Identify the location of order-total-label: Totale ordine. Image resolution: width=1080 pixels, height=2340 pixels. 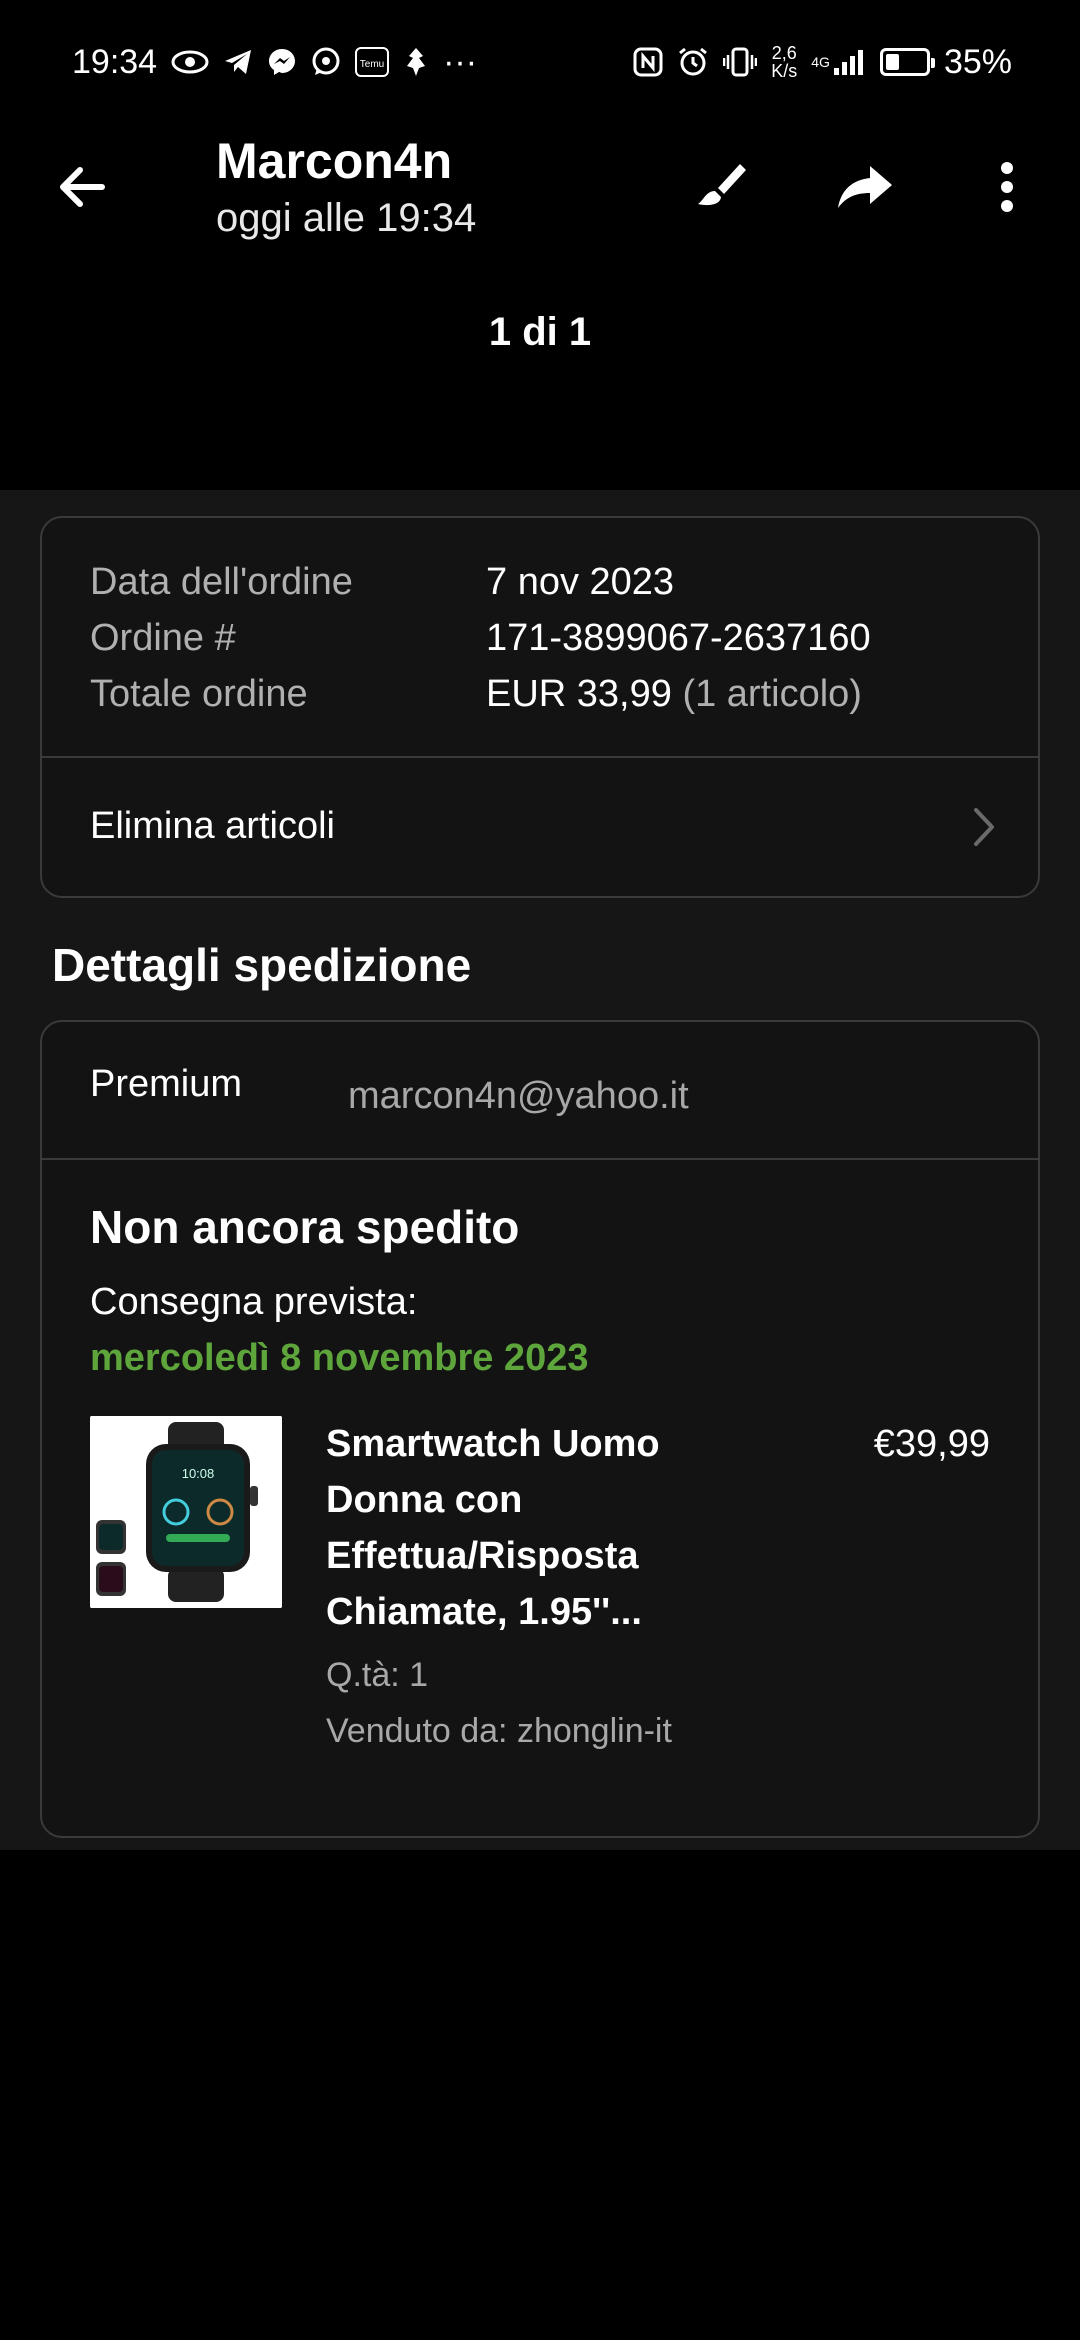
(199, 694).